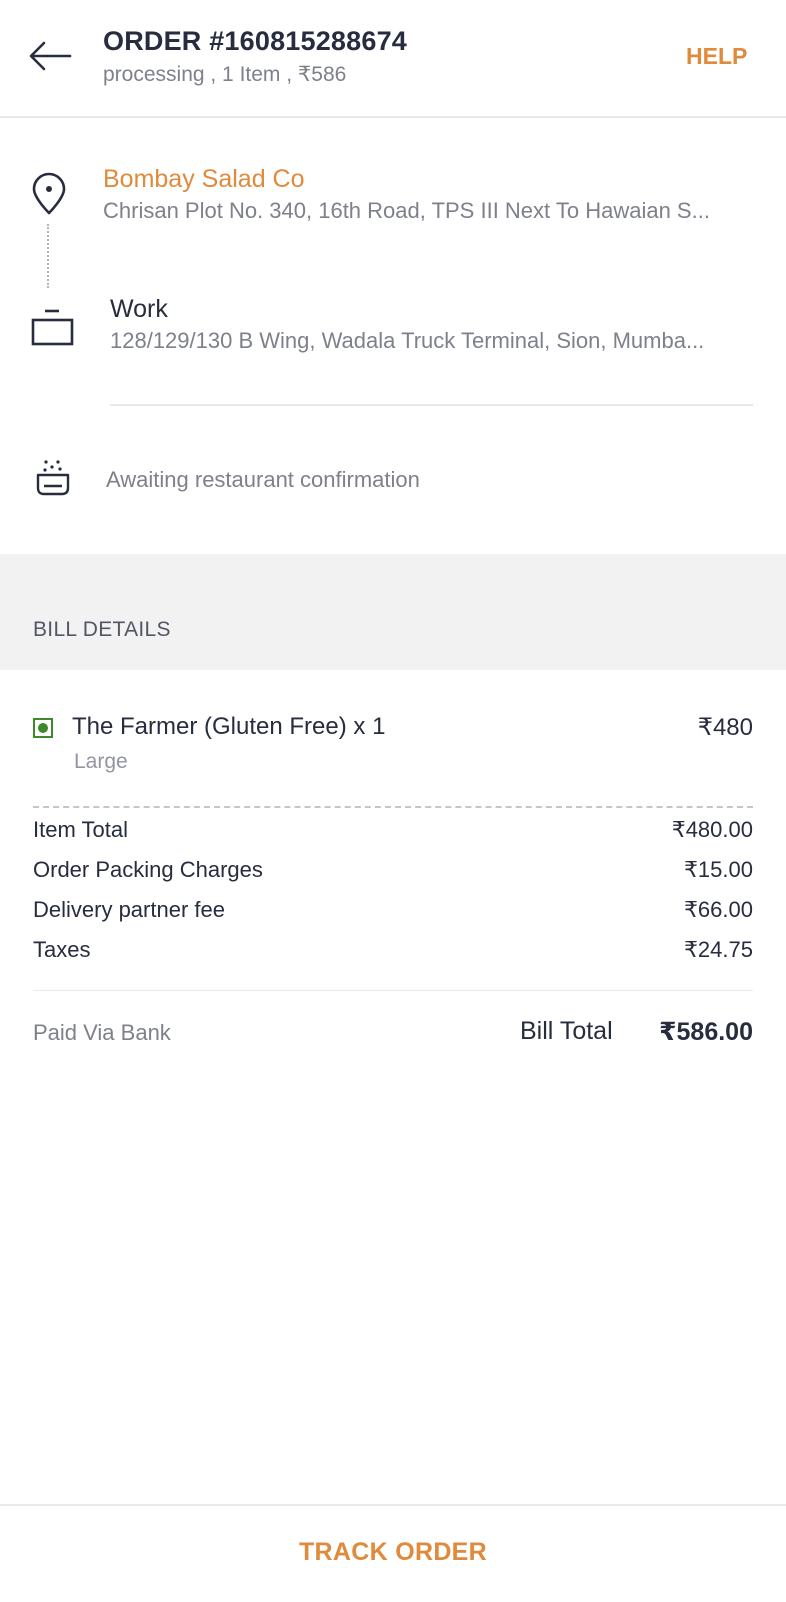 The image size is (786, 1602). I want to click on order-title: ORDER #160815288674, so click(255, 41).